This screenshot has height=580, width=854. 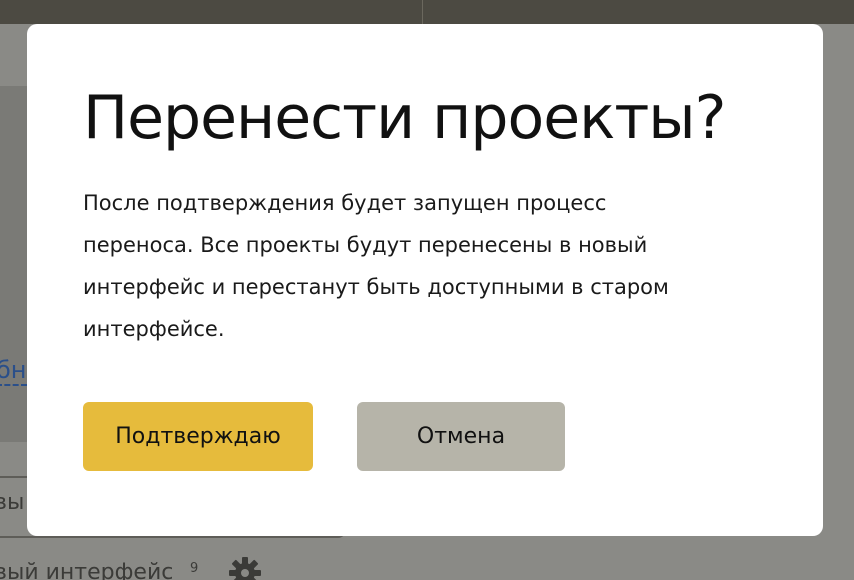 I want to click on cancel-button: Отмена, so click(x=461, y=436).